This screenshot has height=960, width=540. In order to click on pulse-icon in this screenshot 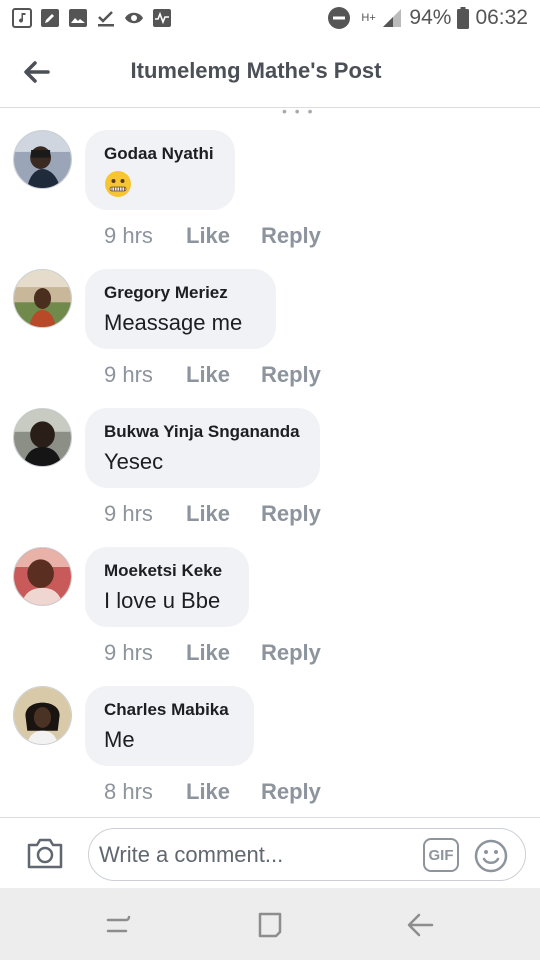, I will do `click(162, 18)`.